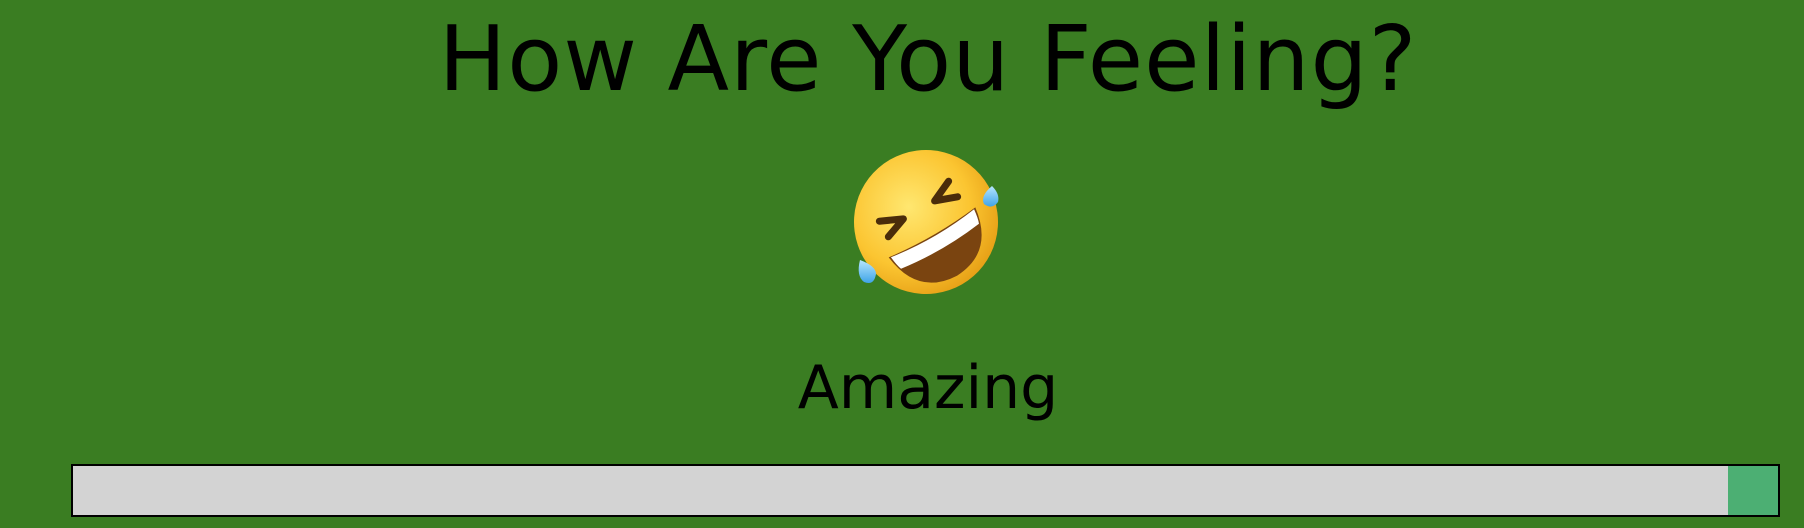  Describe the element at coordinates (925, 490) in the screenshot. I see `mood-slider` at that location.